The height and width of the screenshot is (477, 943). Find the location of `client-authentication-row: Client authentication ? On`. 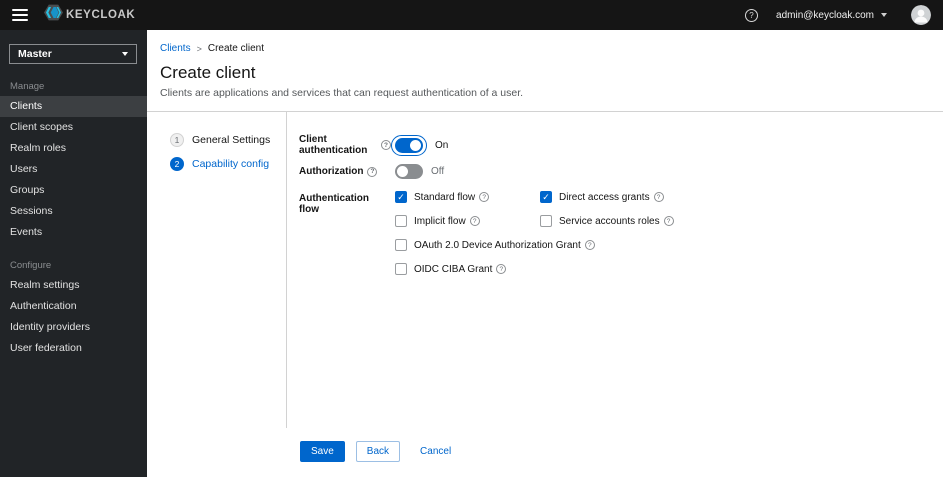

client-authentication-row: Client authentication ? On is located at coordinates (621, 145).